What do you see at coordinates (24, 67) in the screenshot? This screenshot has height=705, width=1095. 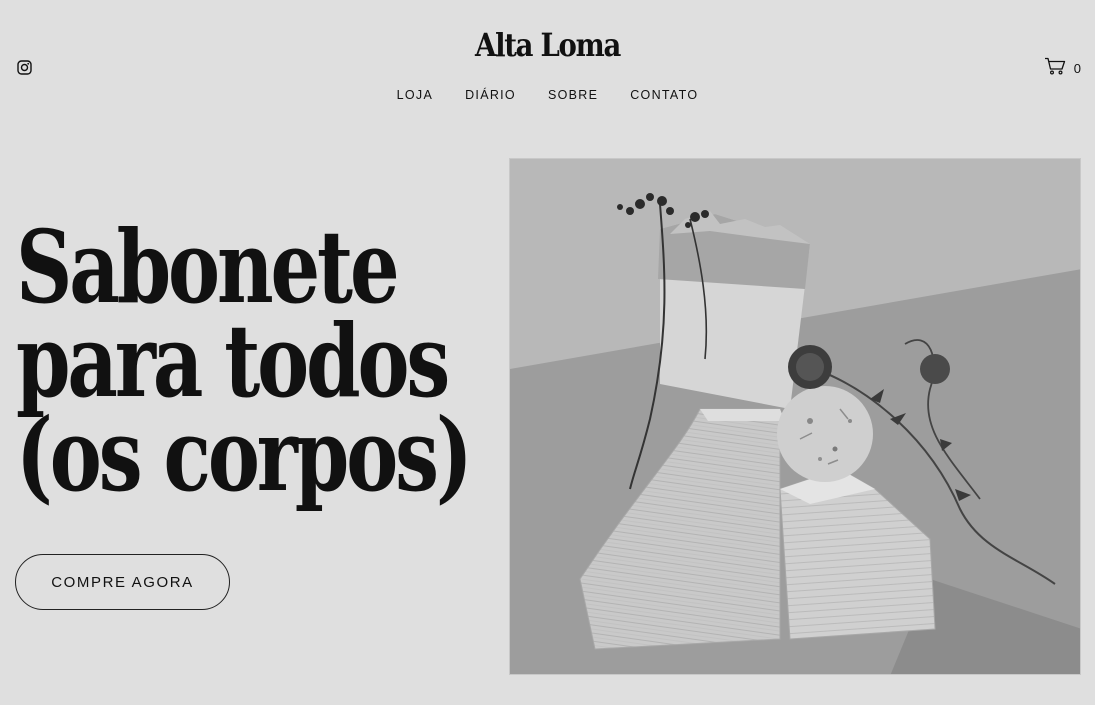 I see `instagram-icon` at bounding box center [24, 67].